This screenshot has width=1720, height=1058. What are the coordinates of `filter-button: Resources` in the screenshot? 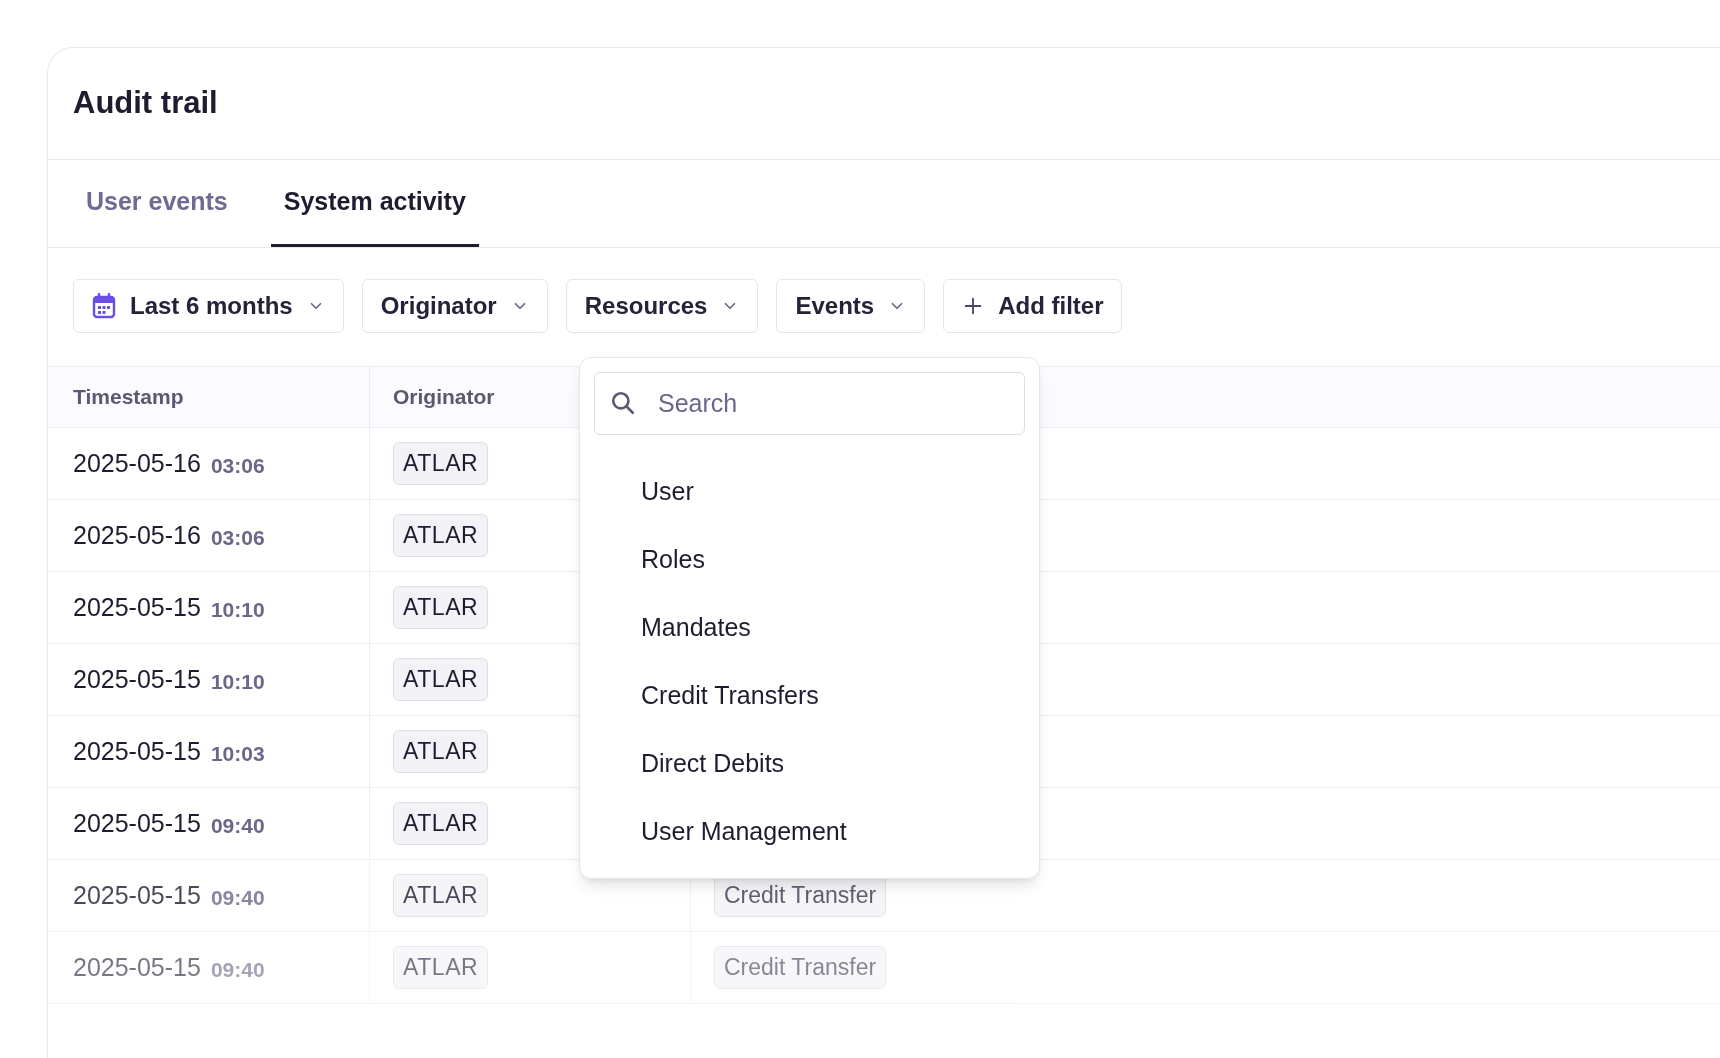 It's located at (662, 306).